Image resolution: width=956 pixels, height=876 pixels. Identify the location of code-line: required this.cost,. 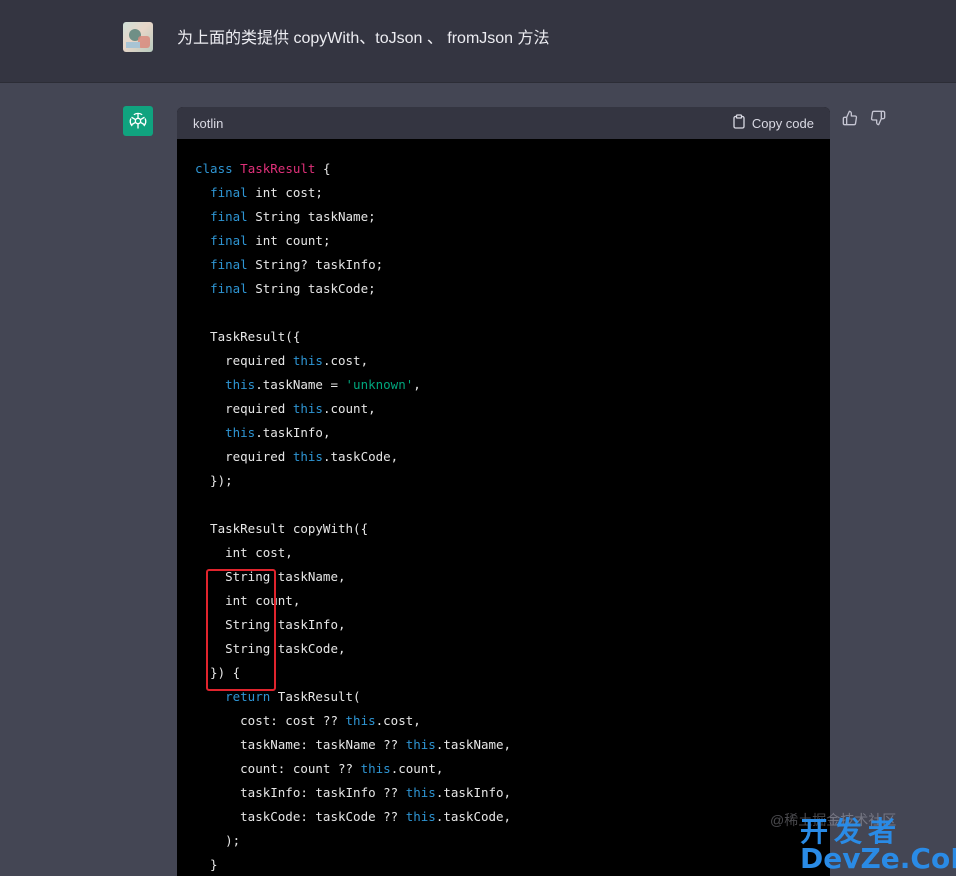
(512, 361).